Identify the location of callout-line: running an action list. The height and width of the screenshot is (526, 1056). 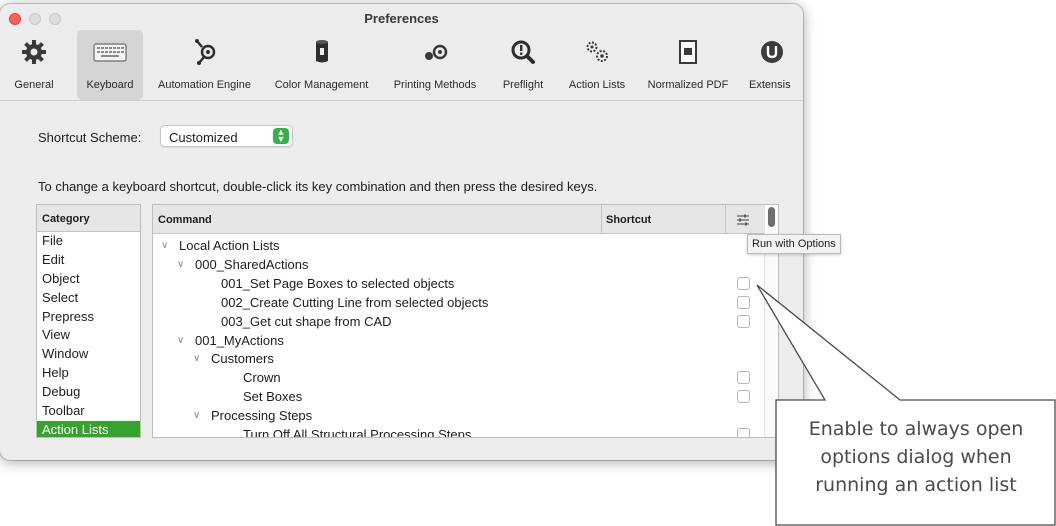
(916, 485).